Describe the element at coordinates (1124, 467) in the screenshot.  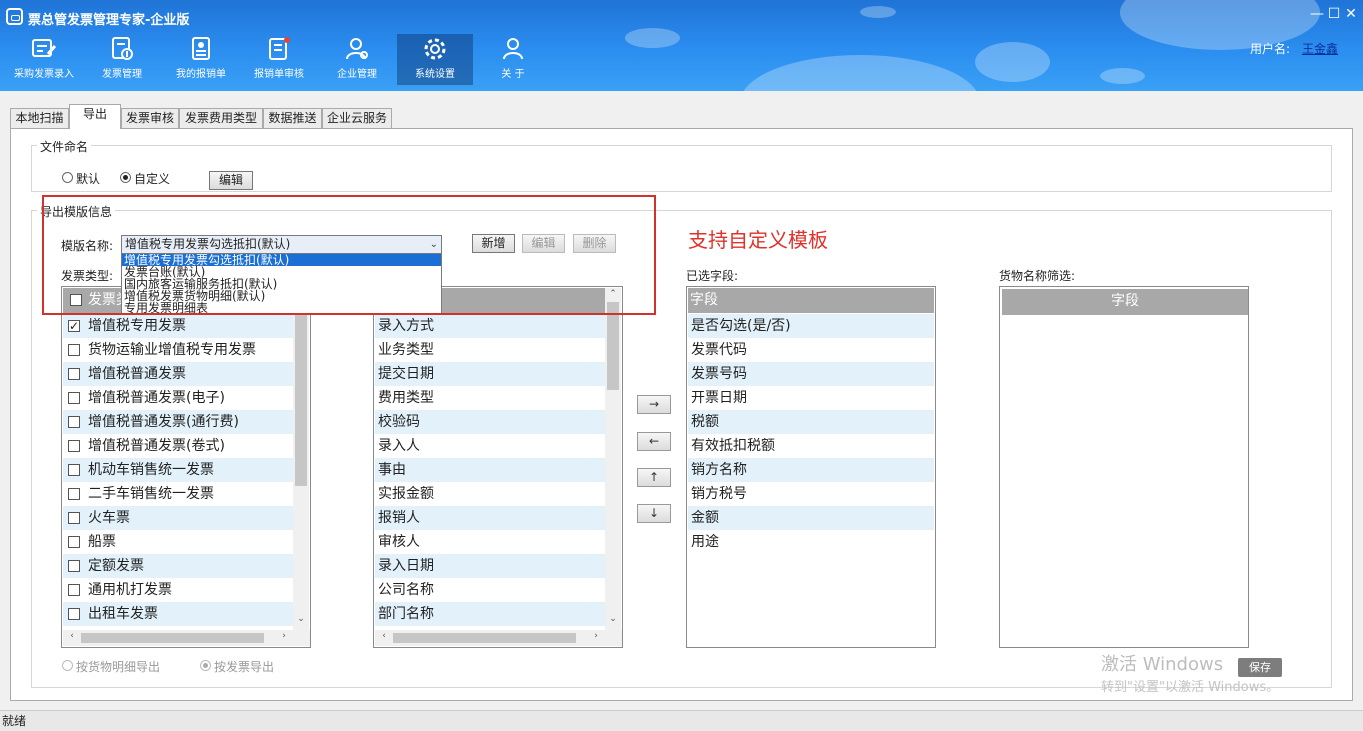
I see `goods-filter-list: 字段` at that location.